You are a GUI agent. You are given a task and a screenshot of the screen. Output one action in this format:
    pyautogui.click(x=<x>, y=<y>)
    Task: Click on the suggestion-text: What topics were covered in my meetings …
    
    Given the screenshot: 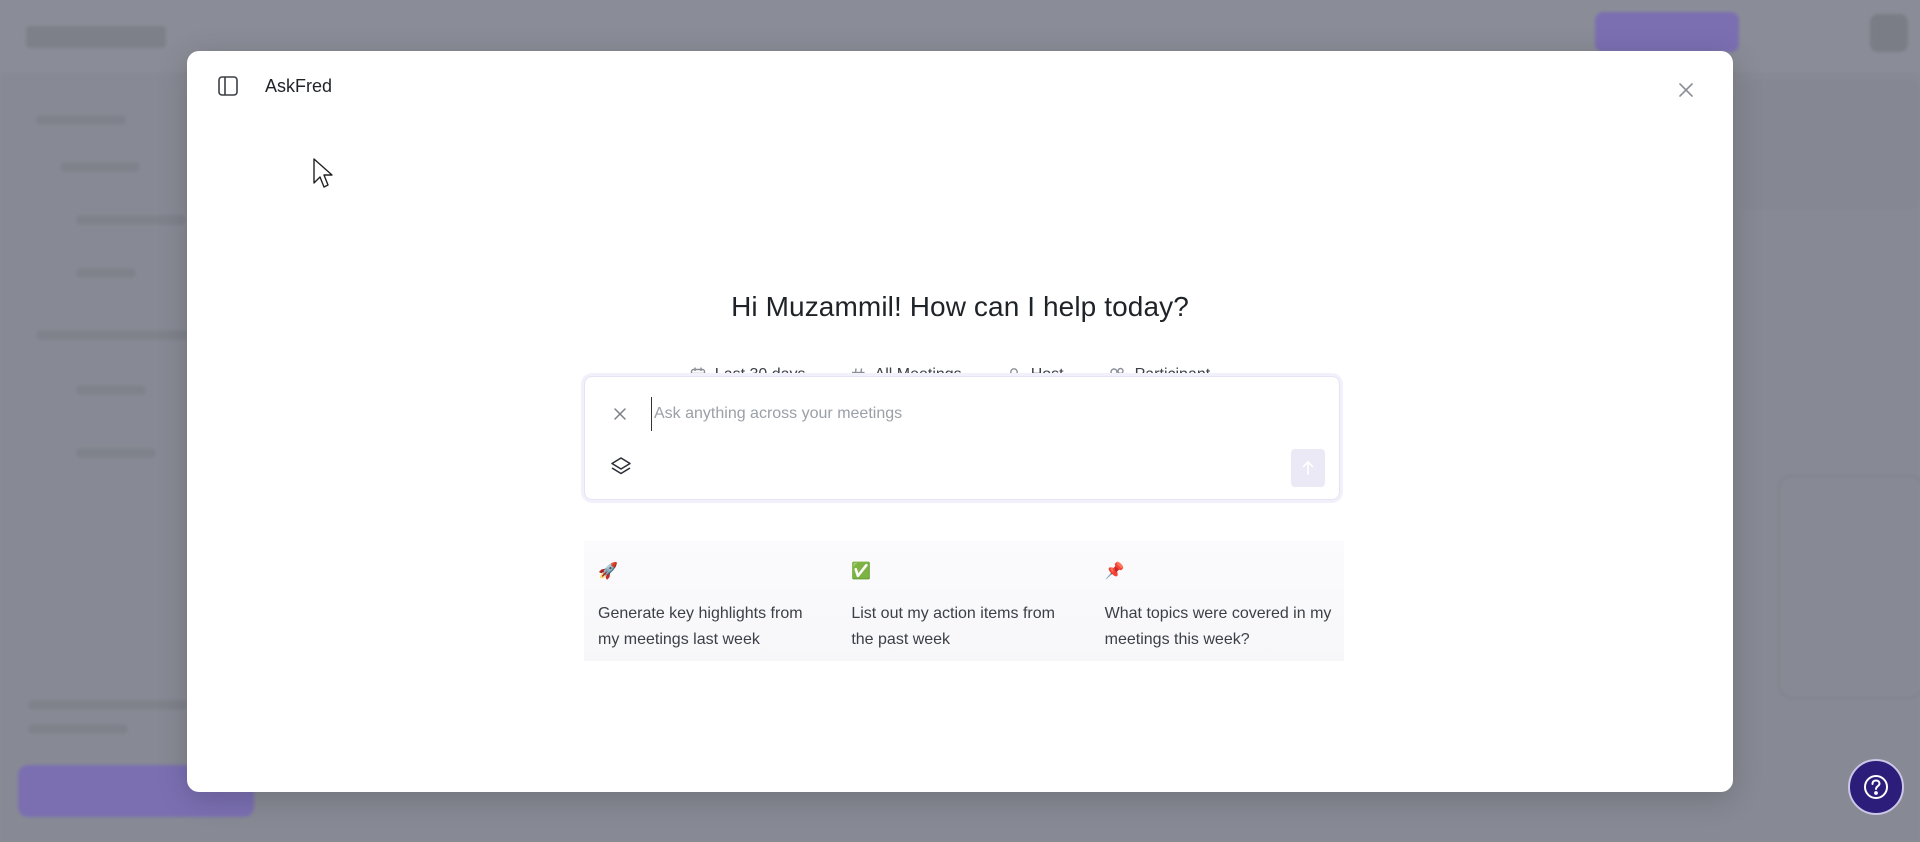 What is the action you would take?
    pyautogui.click(x=1218, y=626)
    